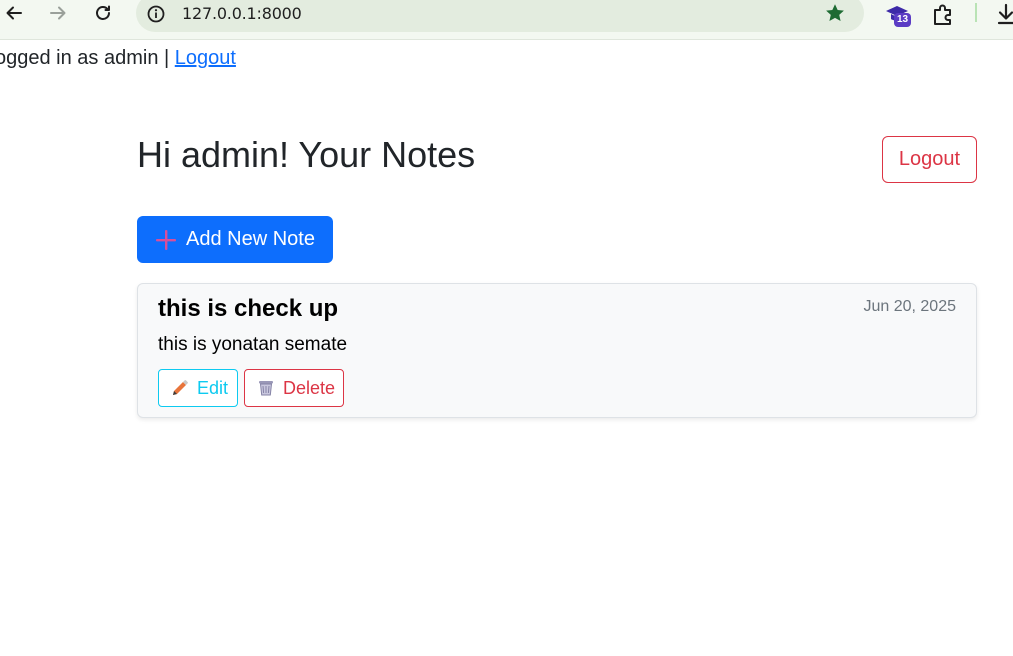  I want to click on delete-note-button: Delete, so click(294, 388).